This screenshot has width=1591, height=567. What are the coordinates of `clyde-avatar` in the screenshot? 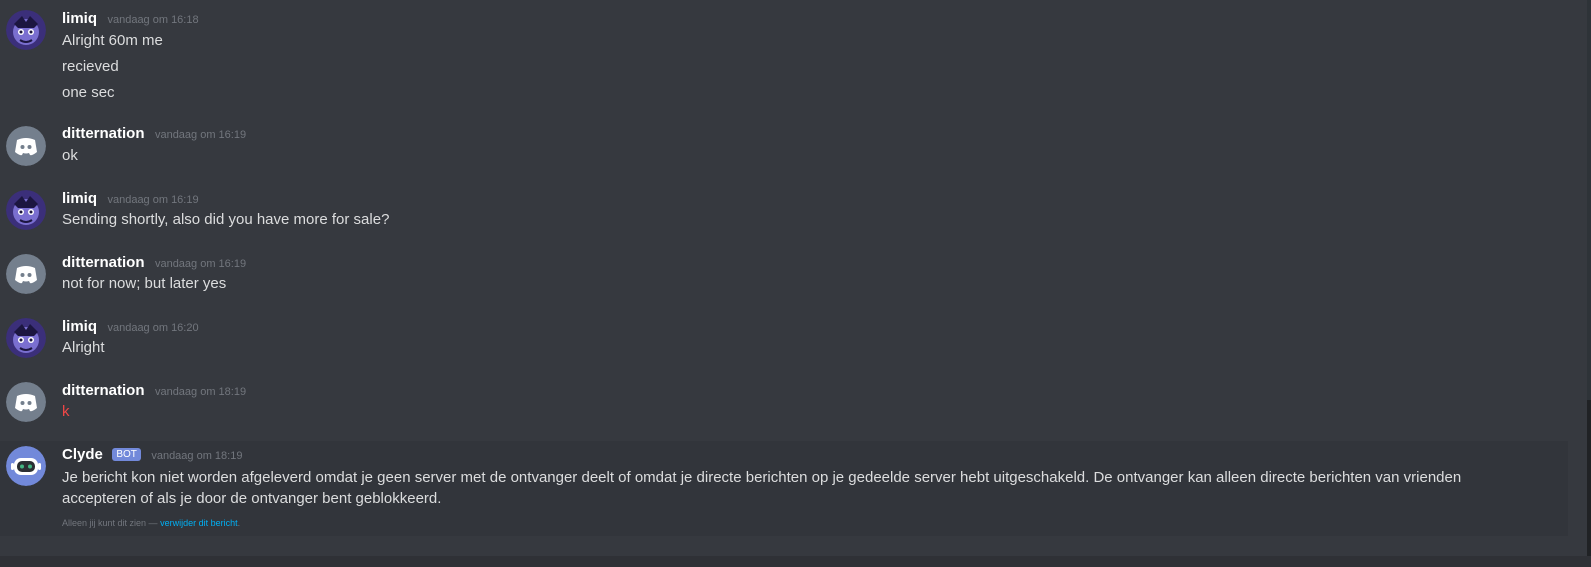 It's located at (26, 466).